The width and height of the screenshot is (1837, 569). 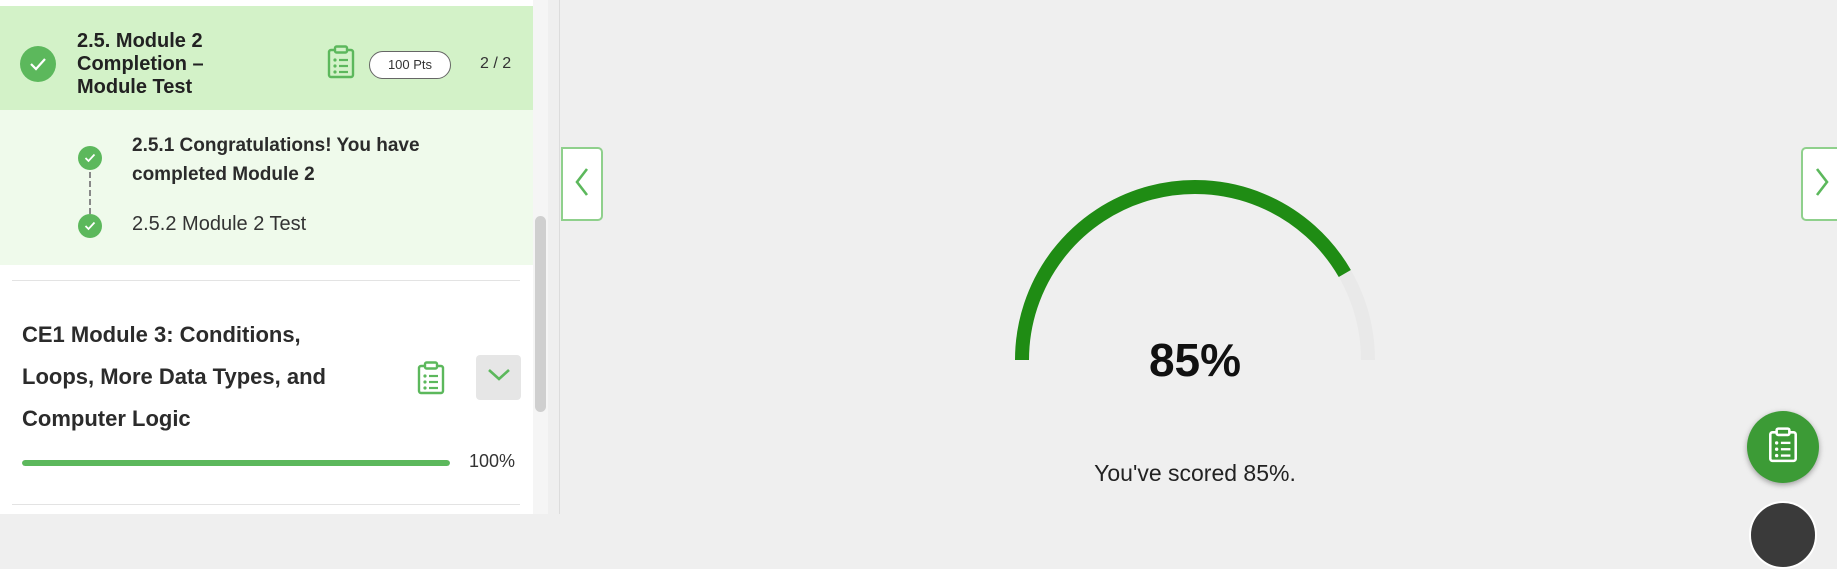 What do you see at coordinates (1822, 184) in the screenshot?
I see `chevron-right-icon` at bounding box center [1822, 184].